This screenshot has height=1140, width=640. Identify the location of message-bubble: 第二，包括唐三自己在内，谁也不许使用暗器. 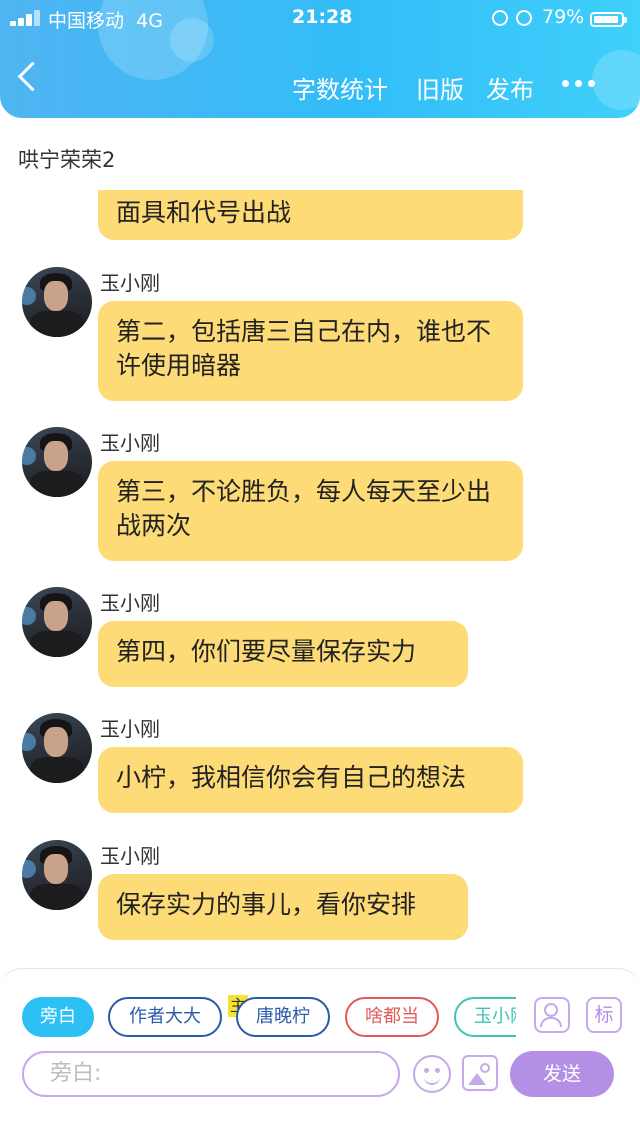
(310, 351).